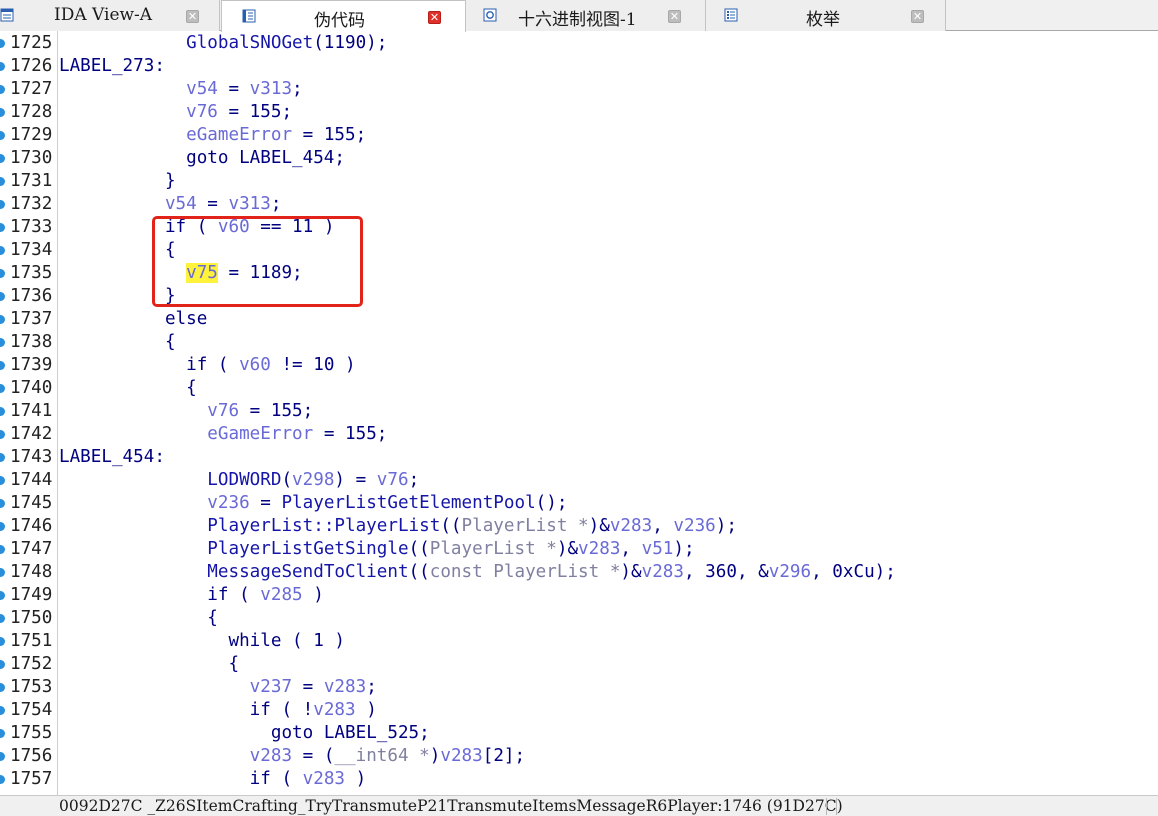 The height and width of the screenshot is (816, 1158). Describe the element at coordinates (579, 112) in the screenshot. I see `code-line: 1728 v76 = 155;` at that location.